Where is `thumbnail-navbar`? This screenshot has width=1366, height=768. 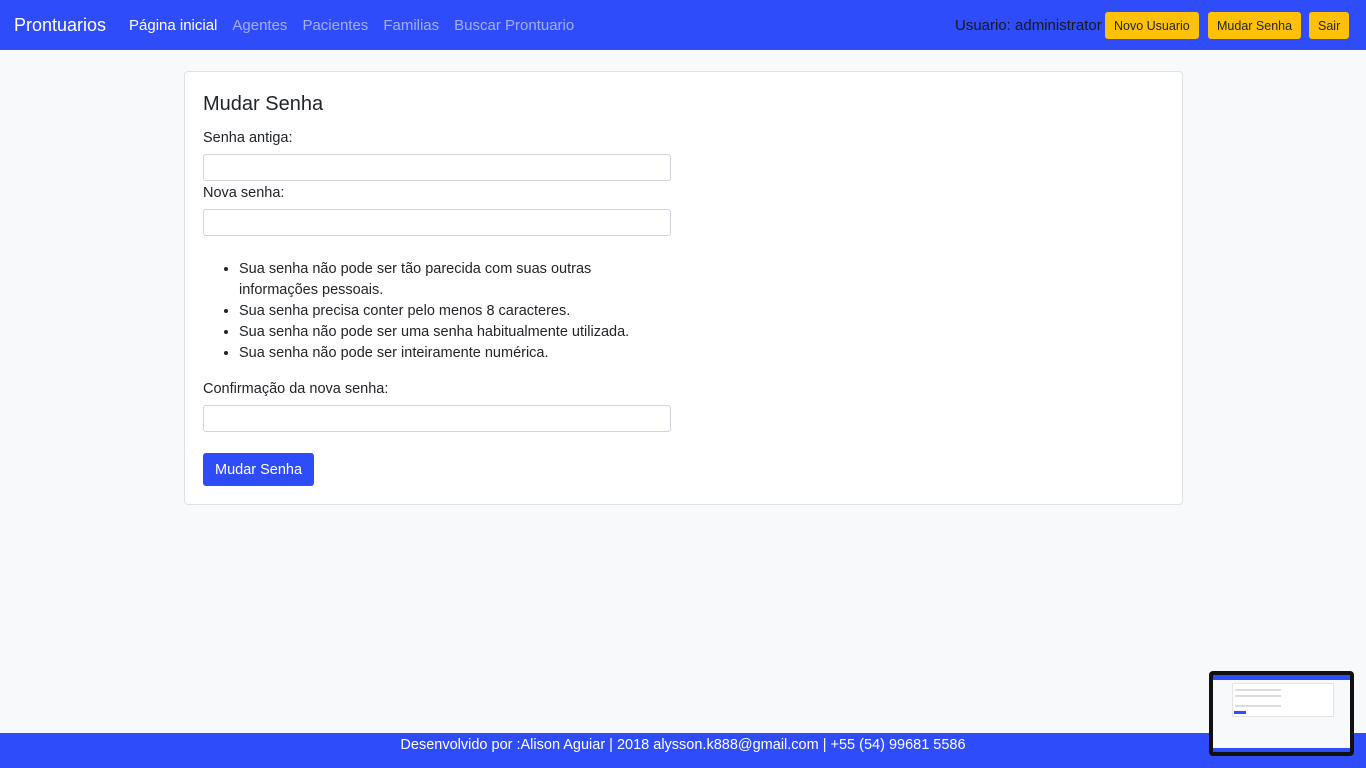 thumbnail-navbar is located at coordinates (1281, 677).